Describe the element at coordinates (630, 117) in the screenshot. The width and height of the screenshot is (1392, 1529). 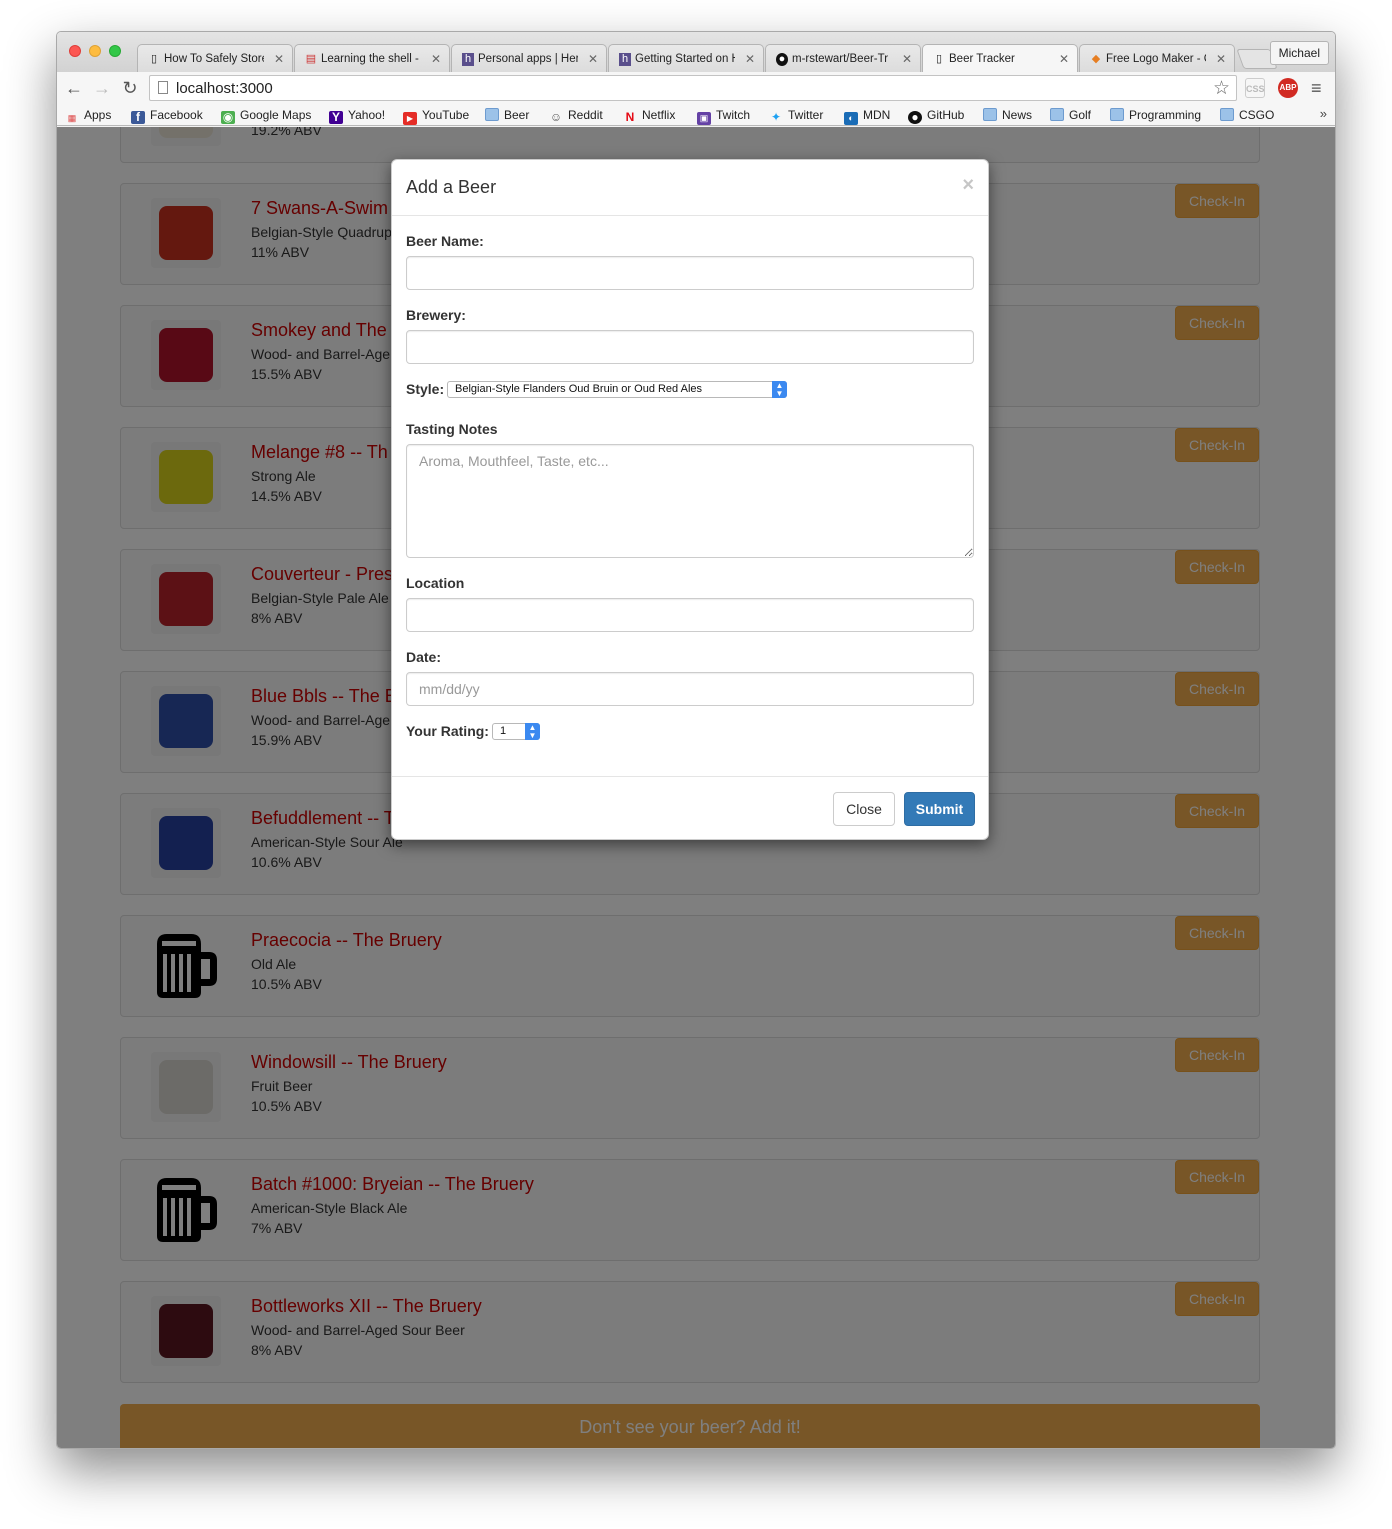
I see `netflix-icon: N` at that location.